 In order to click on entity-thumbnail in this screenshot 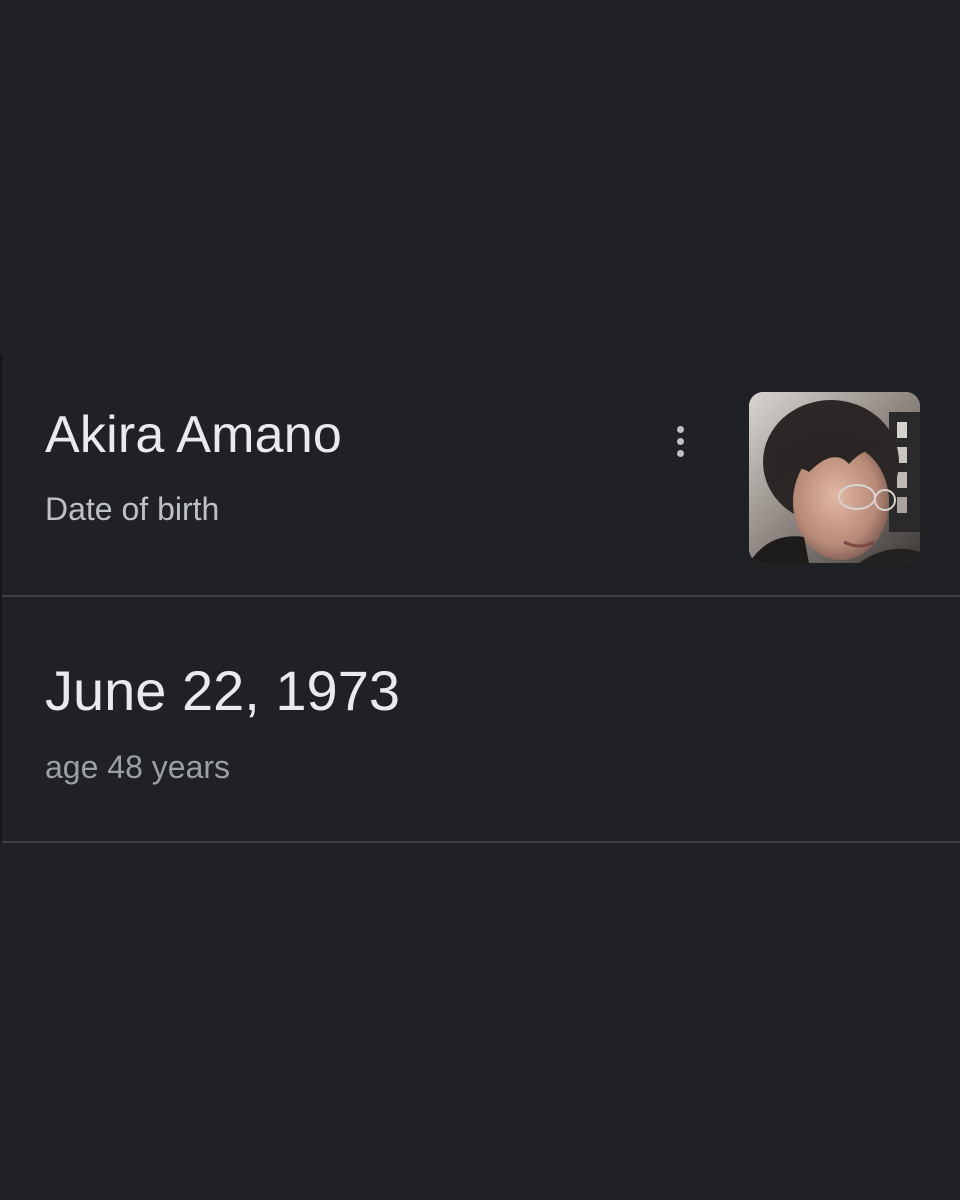, I will do `click(834, 477)`.